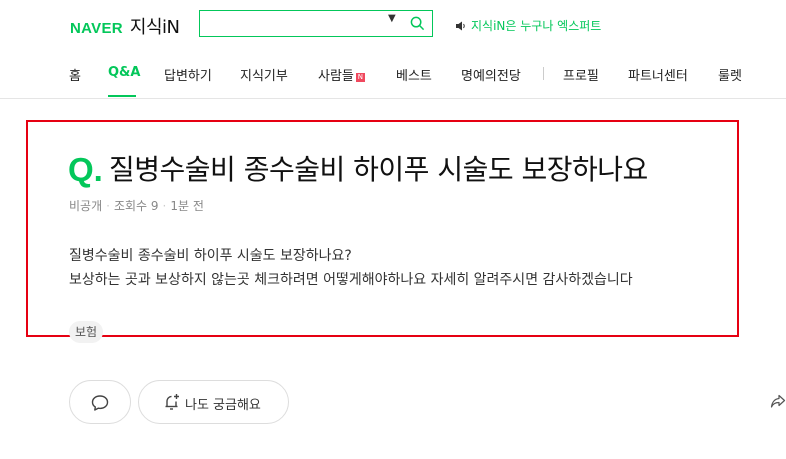 The image size is (786, 459). Describe the element at coordinates (188, 74) in the screenshot. I see `nav-answer: 답변하기` at that location.